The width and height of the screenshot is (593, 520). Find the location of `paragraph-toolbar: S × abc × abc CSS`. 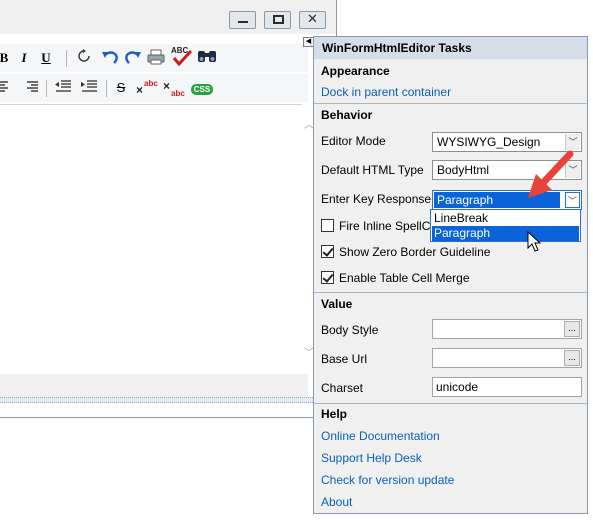

paragraph-toolbar: S × abc × abc CSS is located at coordinates (154, 88).